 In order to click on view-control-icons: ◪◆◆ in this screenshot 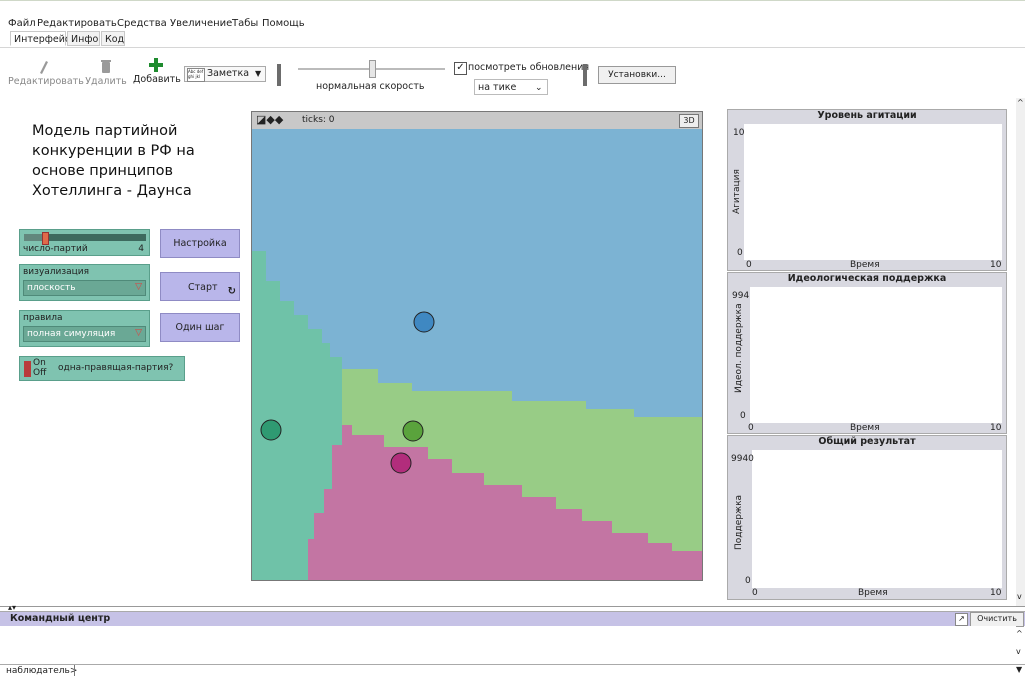, I will do `click(269, 119)`.